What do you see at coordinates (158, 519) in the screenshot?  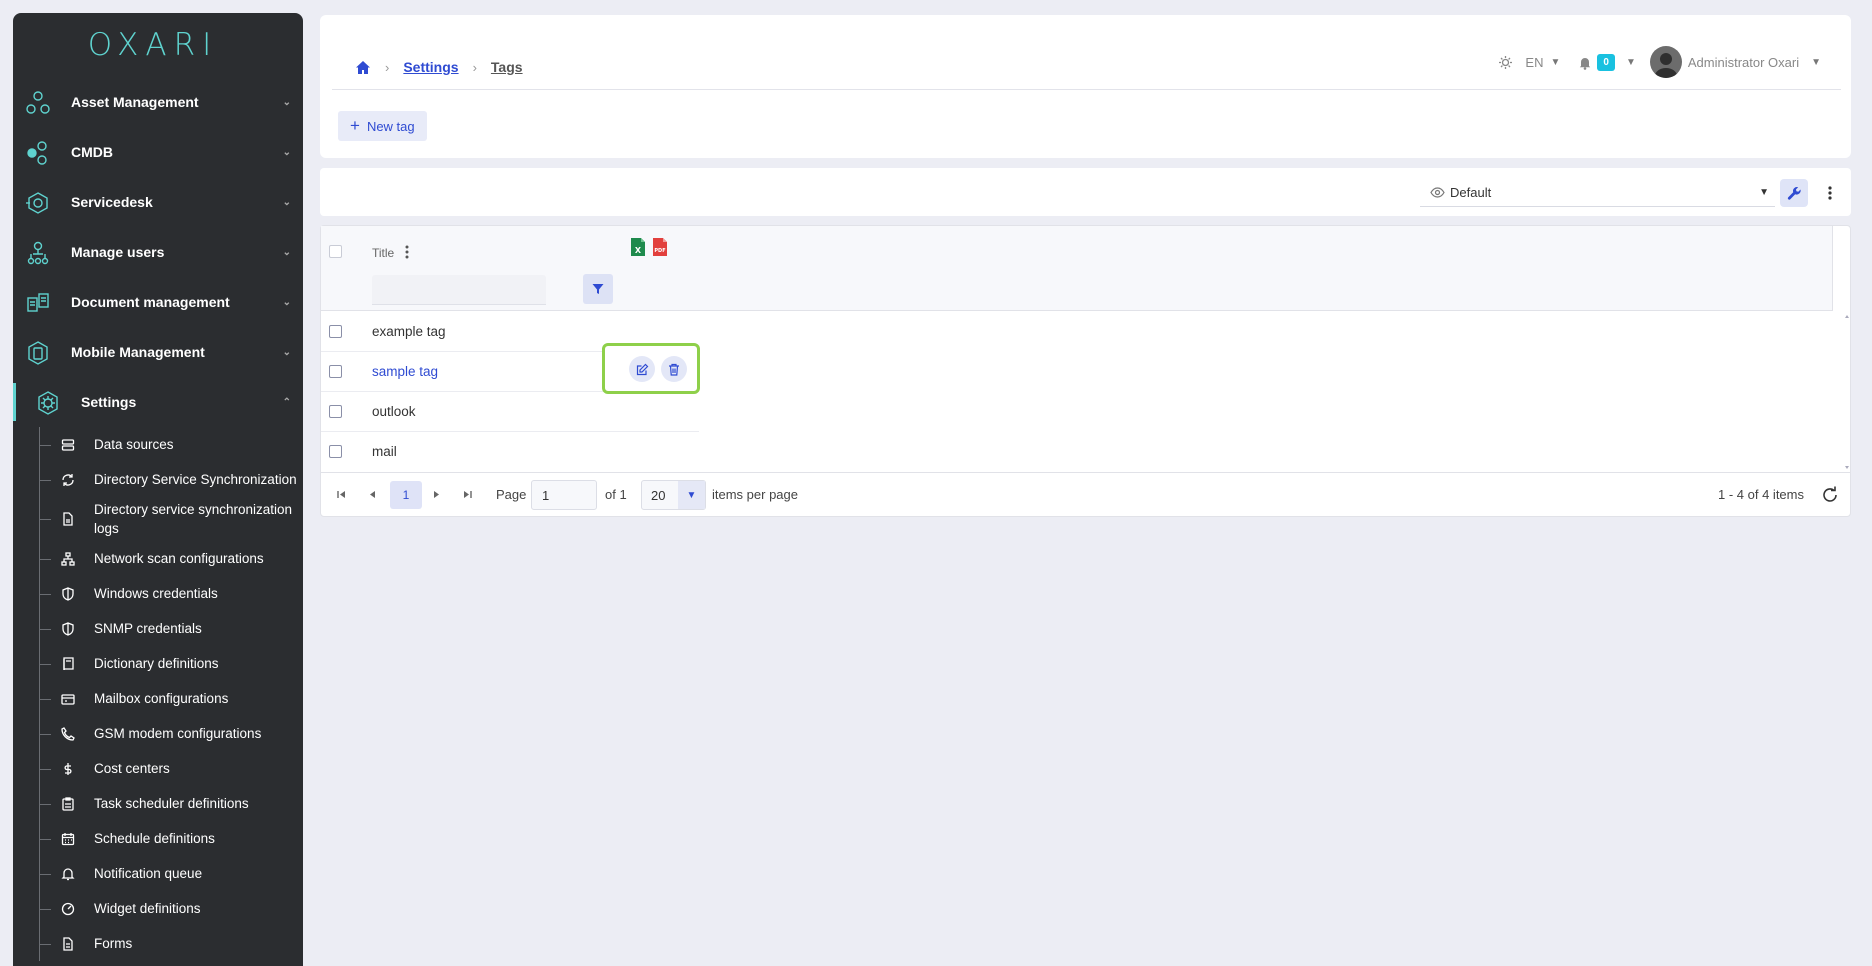 I see `sidebar-subitem-directory-service-synchronization-logs: Directory service synchronization logs` at bounding box center [158, 519].